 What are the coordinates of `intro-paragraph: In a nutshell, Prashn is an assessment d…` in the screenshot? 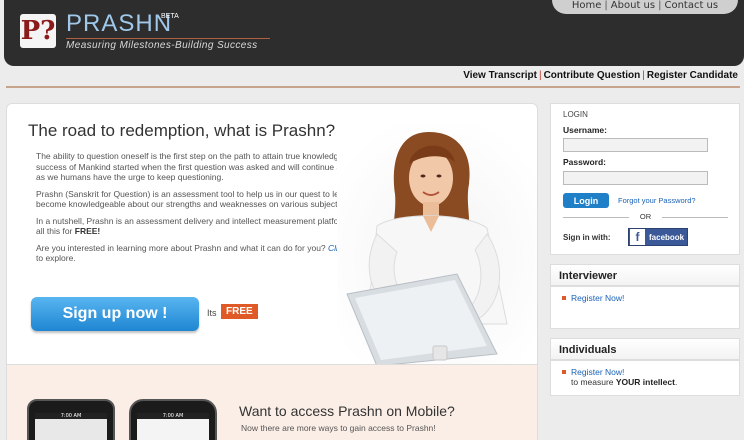 It's located at (202, 226).